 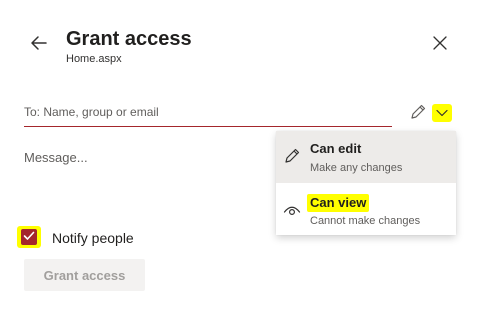 I want to click on permission-button, so click(x=418, y=114).